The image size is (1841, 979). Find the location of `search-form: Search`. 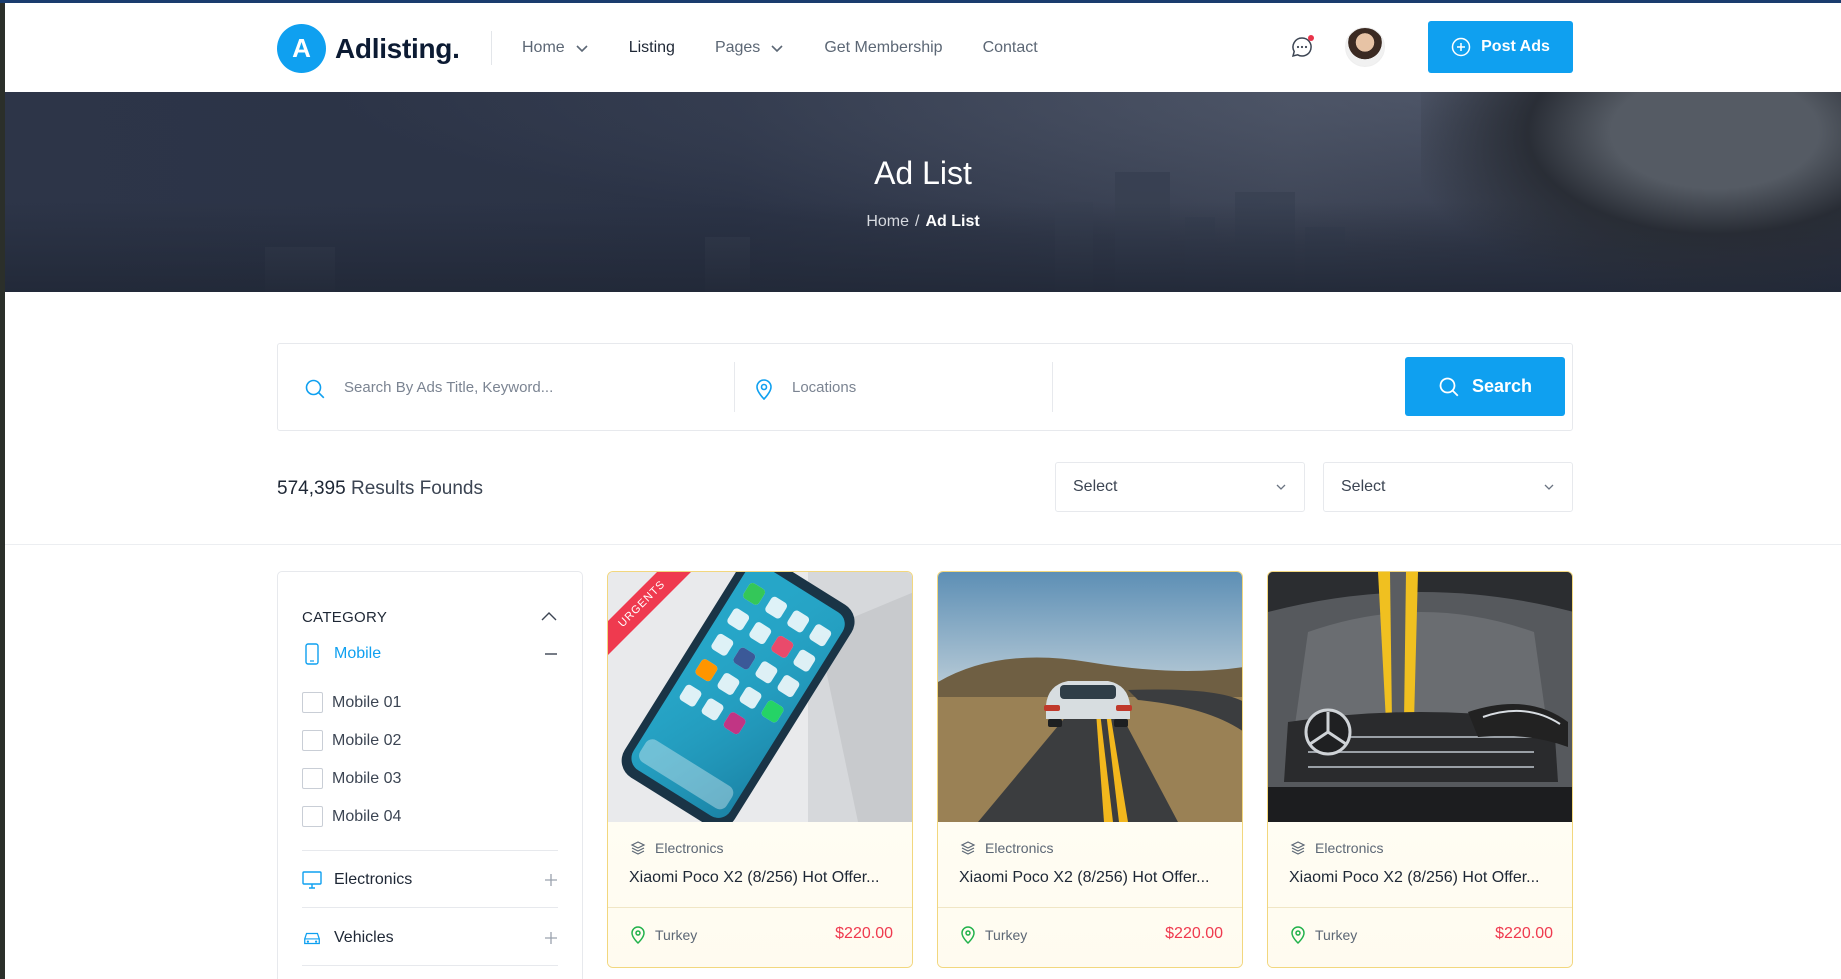

search-form: Search is located at coordinates (925, 387).